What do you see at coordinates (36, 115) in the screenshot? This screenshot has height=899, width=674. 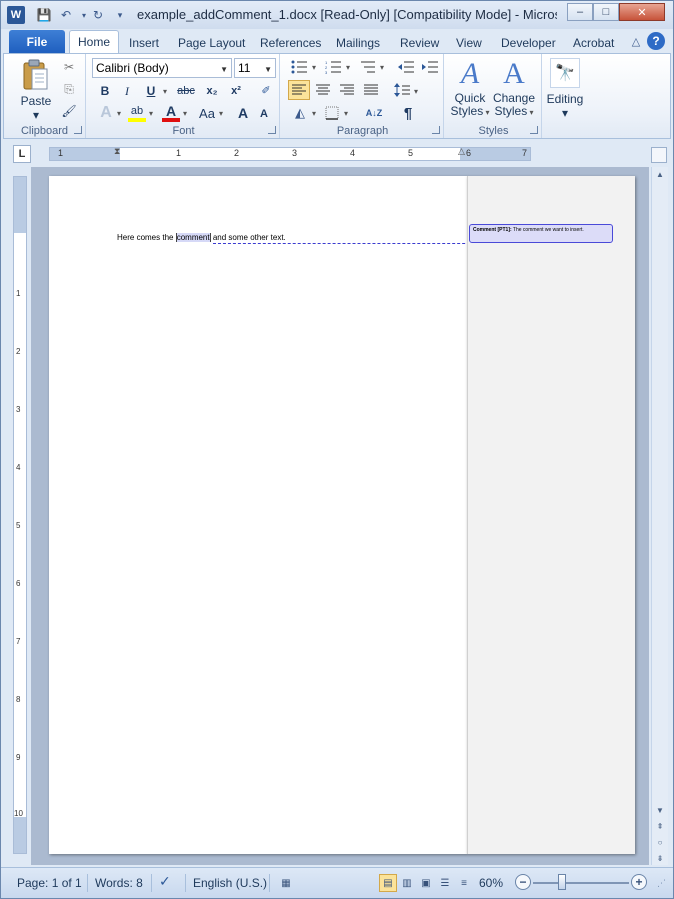 I see `paste-dropdown-icon: ▾` at bounding box center [36, 115].